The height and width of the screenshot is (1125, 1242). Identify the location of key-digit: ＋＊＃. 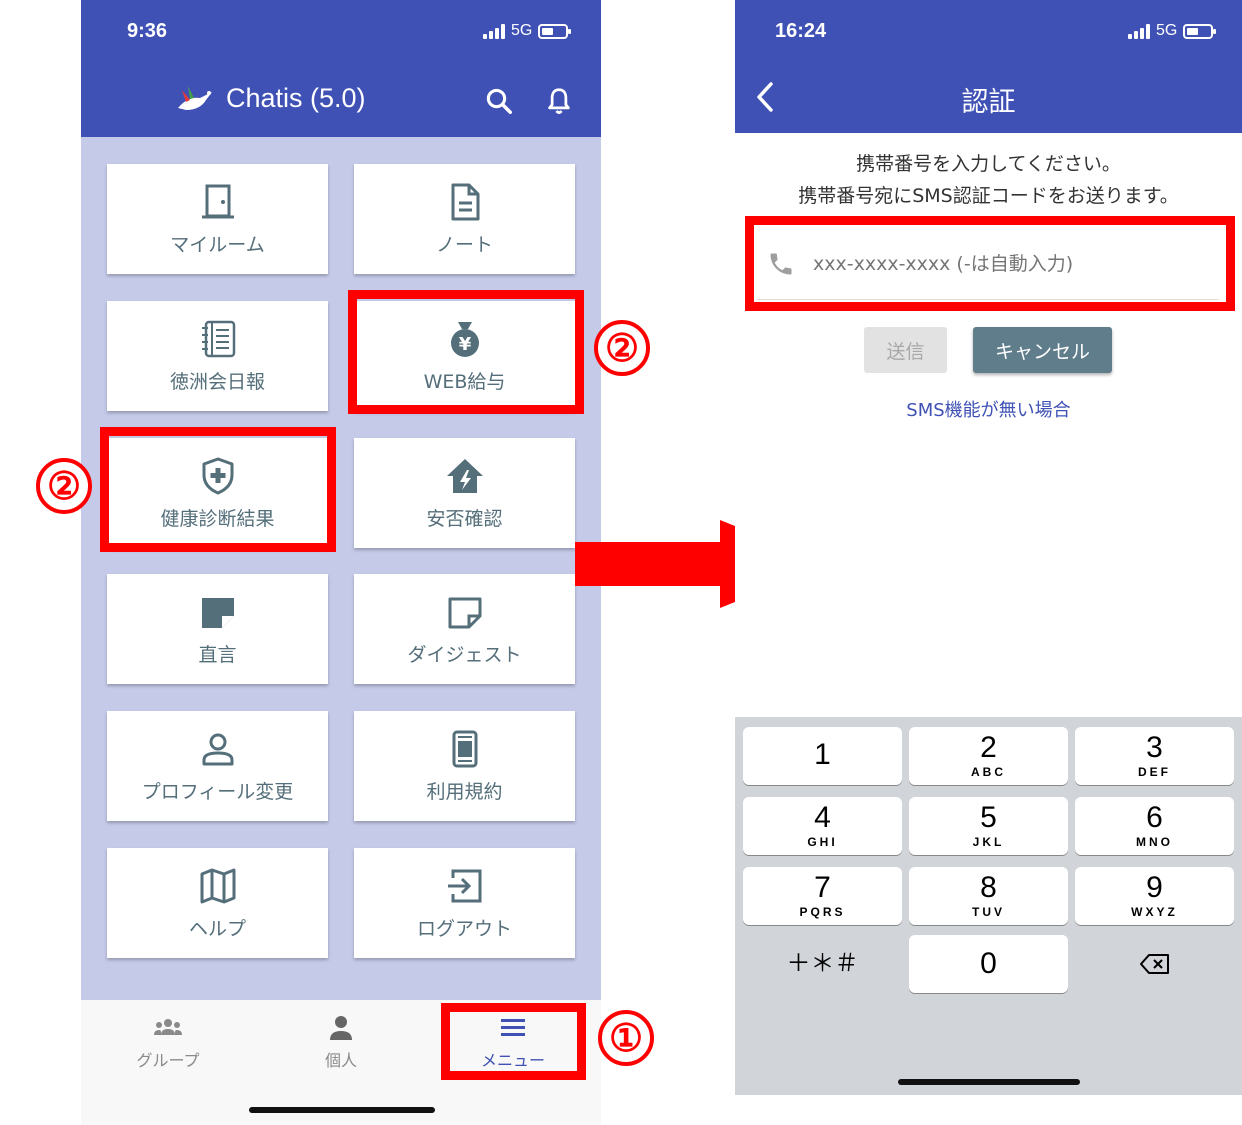
(822, 963).